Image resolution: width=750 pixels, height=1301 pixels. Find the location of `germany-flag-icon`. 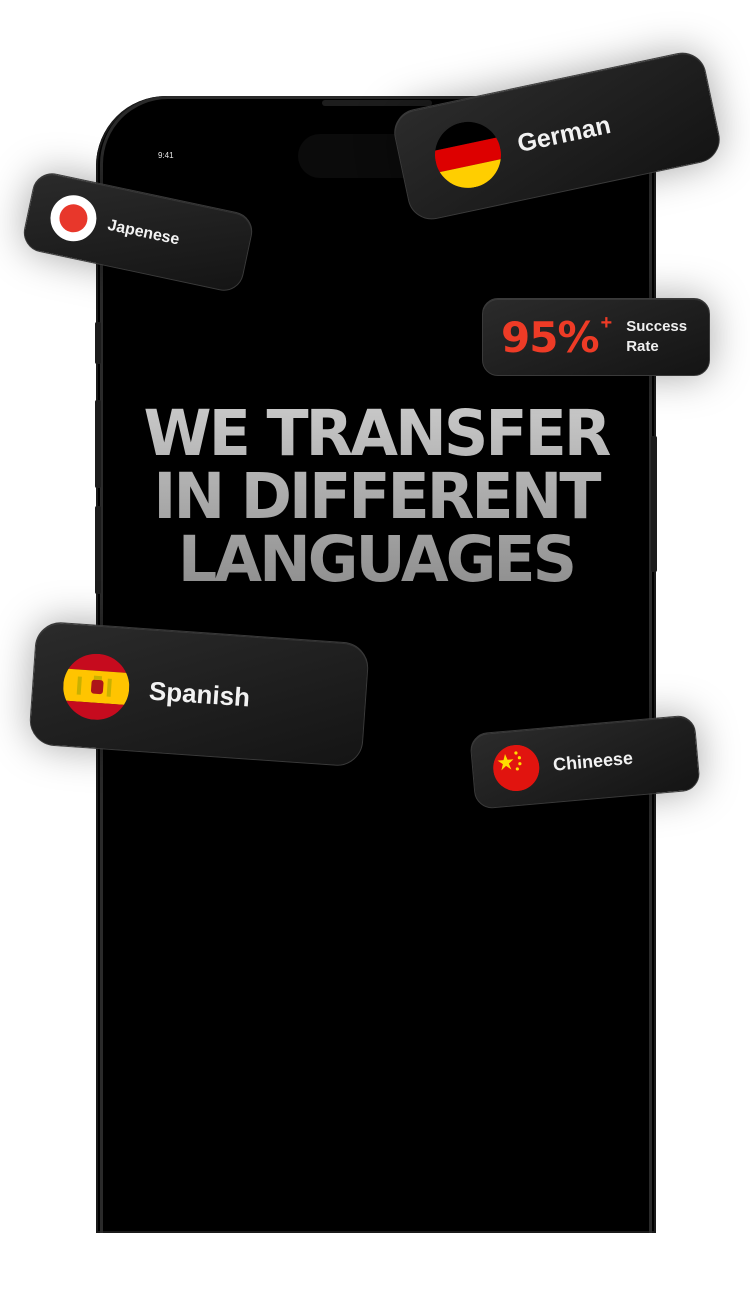

germany-flag-icon is located at coordinates (468, 155).